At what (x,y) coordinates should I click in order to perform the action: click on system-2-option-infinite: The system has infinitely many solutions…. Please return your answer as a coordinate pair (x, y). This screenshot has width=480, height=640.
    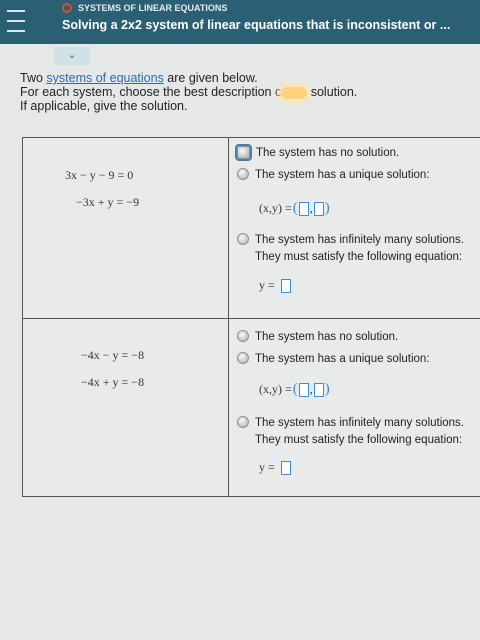
    Looking at the image, I should click on (350, 432).